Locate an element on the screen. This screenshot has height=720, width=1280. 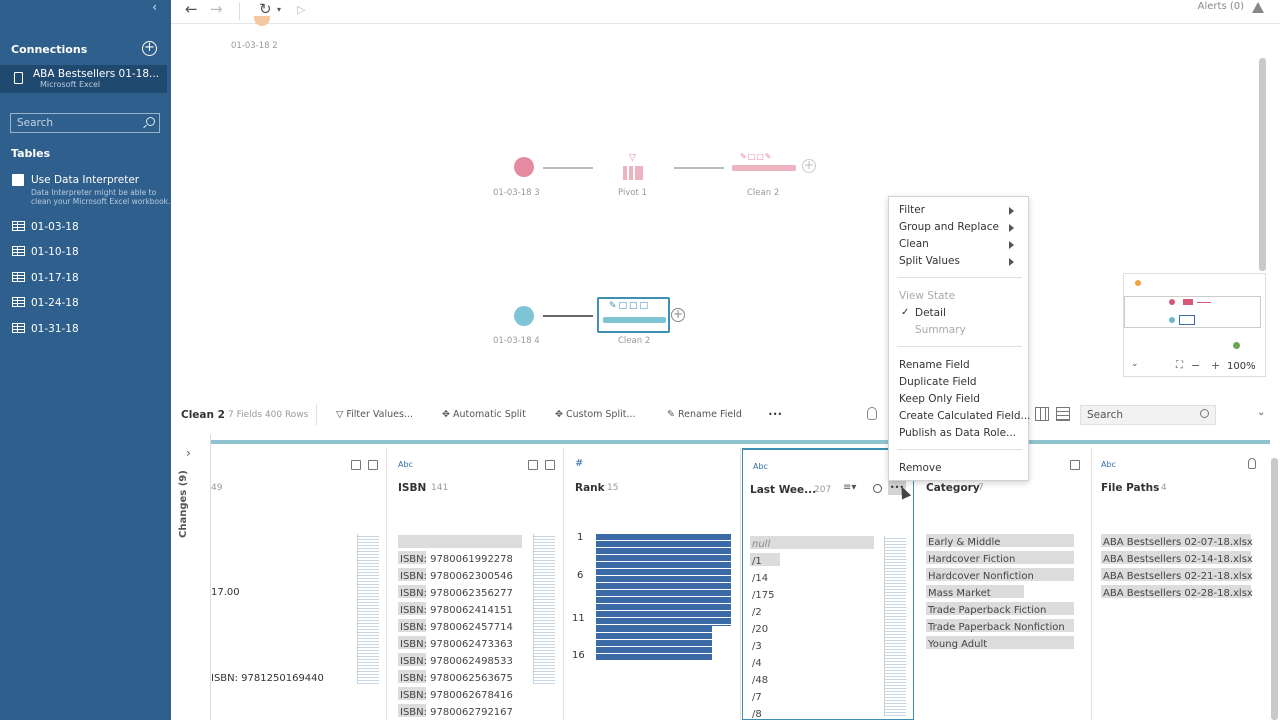
collapse-sidebar-icon: ‹ is located at coordinates (154, 7).